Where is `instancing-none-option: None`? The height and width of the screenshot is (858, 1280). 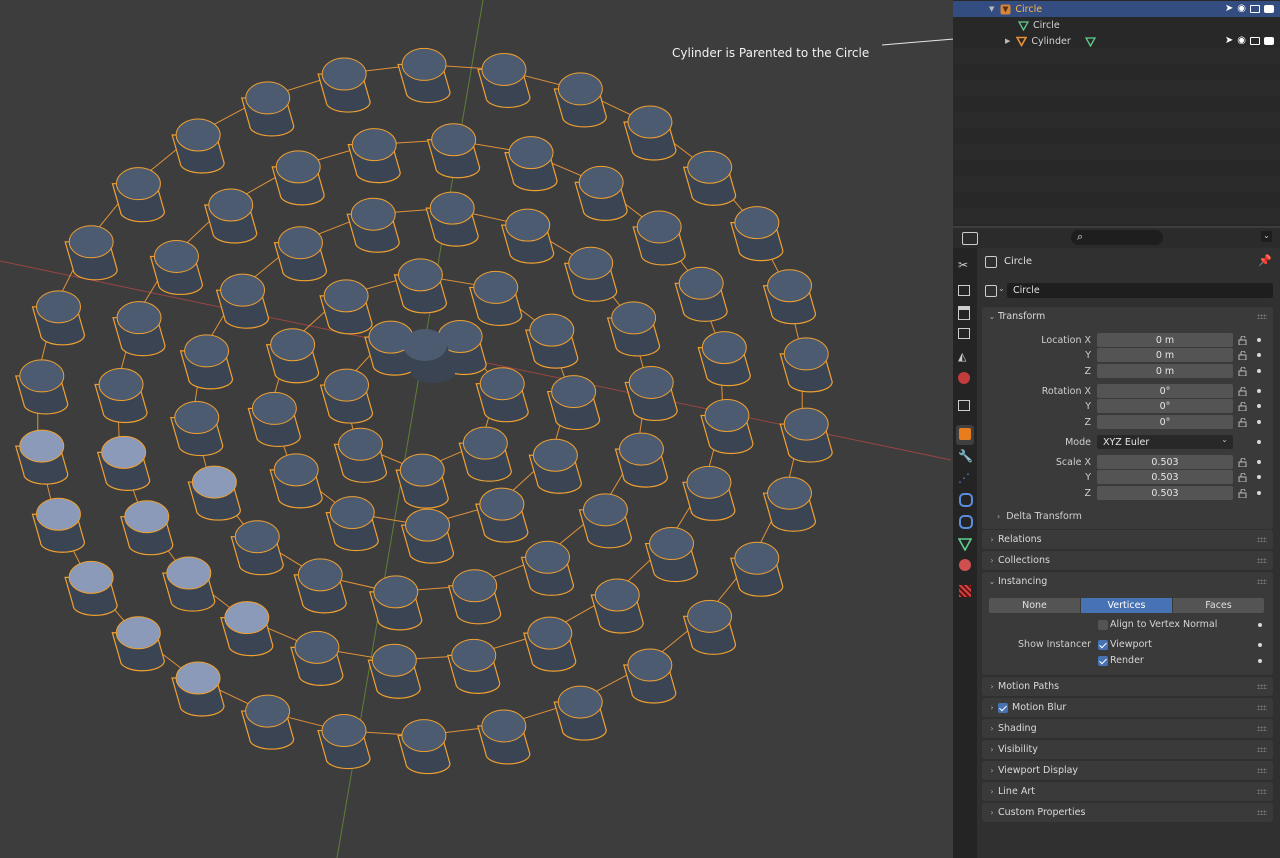
instancing-none-option: None is located at coordinates (1034, 605).